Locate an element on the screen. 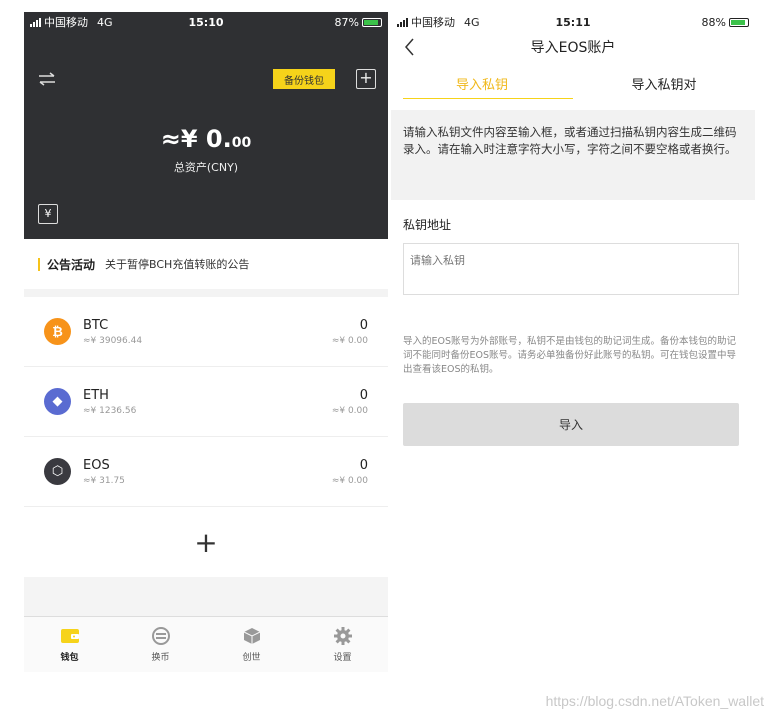 This screenshot has width=774, height=719. asset-row-eos: ⬡ EOS ≈¥ 31.75 0 ≈¥ 0.00 is located at coordinates (206, 472).